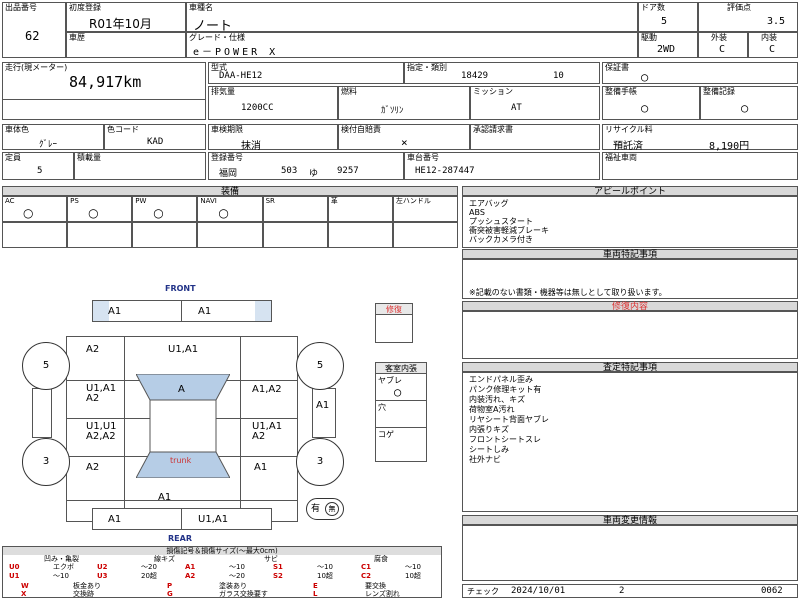 Image resolution: width=800 pixels, height=600 pixels. Describe the element at coordinates (24, 594) in the screenshot. I see `legend-cell-2: X` at that location.